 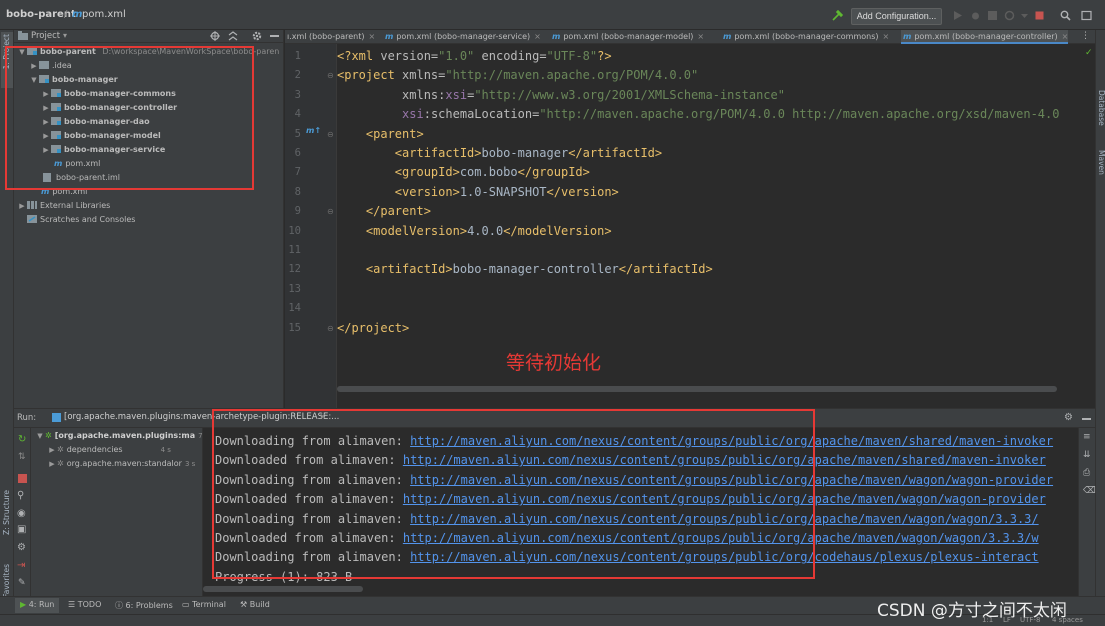 What do you see at coordinates (837, 15) in the screenshot?
I see `hammer-icon` at bounding box center [837, 15].